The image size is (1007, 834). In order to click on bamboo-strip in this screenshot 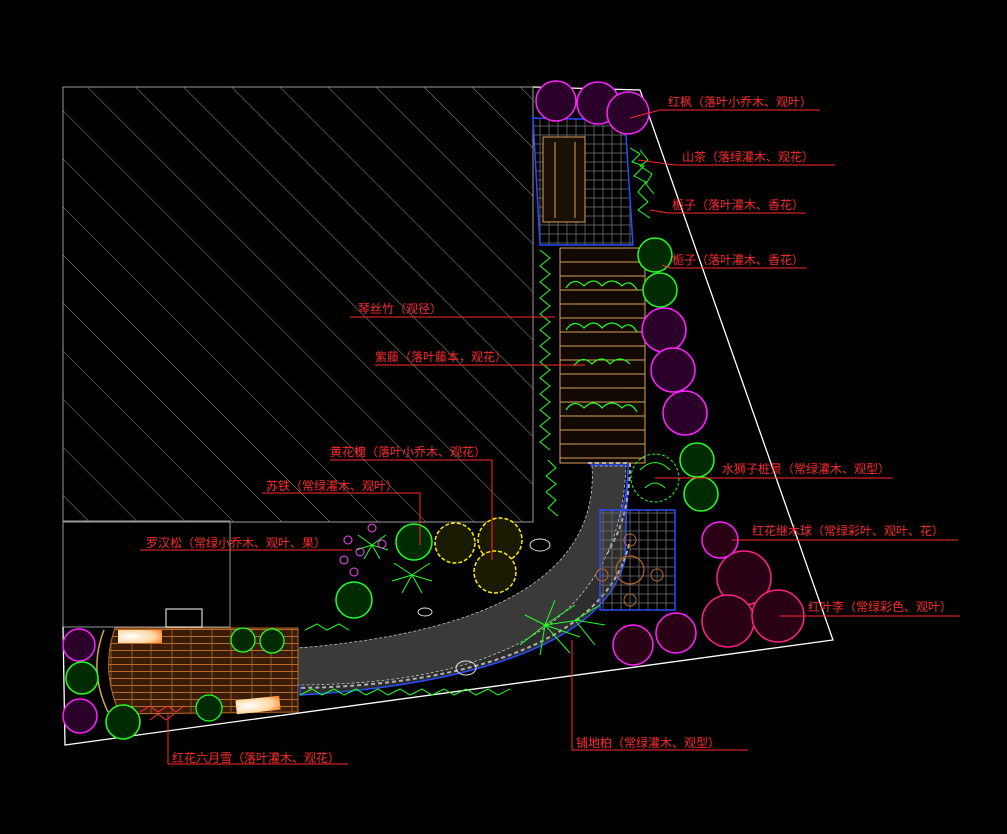, I will do `click(549, 383)`.